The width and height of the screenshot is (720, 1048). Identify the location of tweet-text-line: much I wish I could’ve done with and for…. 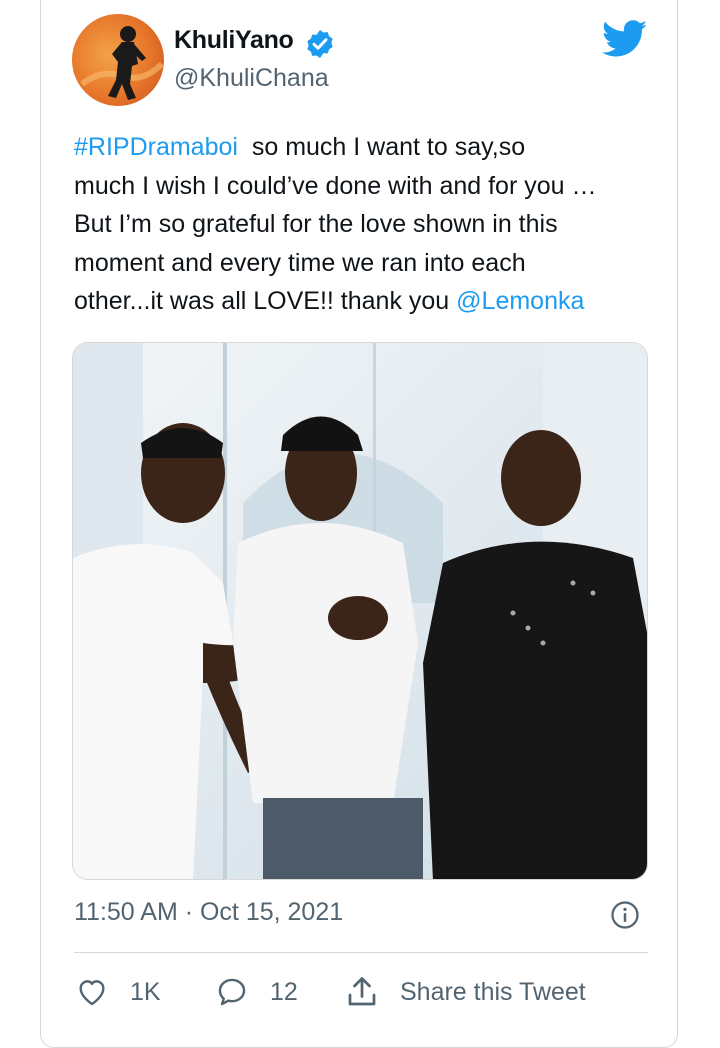
(369, 186).